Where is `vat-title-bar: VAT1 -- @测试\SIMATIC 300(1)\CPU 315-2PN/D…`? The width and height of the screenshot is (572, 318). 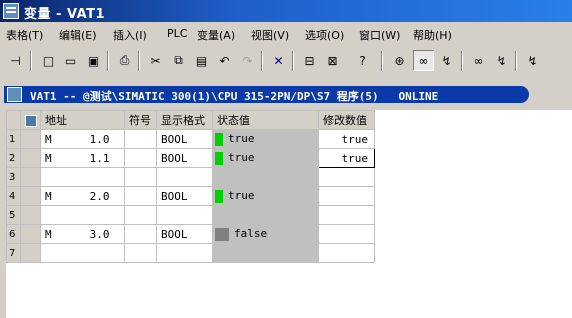 vat-title-bar: VAT1 -- @测试\SIMATIC 300(1)\CPU 315-2PN/D… is located at coordinates (266, 94).